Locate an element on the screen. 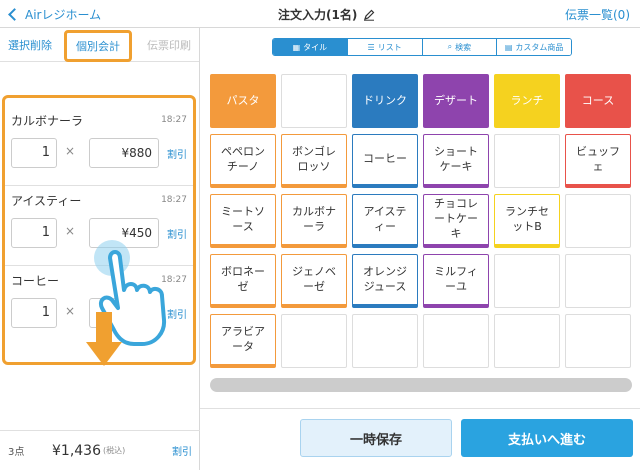  menu-item-tile: ペペロン チーノ is located at coordinates (243, 161).